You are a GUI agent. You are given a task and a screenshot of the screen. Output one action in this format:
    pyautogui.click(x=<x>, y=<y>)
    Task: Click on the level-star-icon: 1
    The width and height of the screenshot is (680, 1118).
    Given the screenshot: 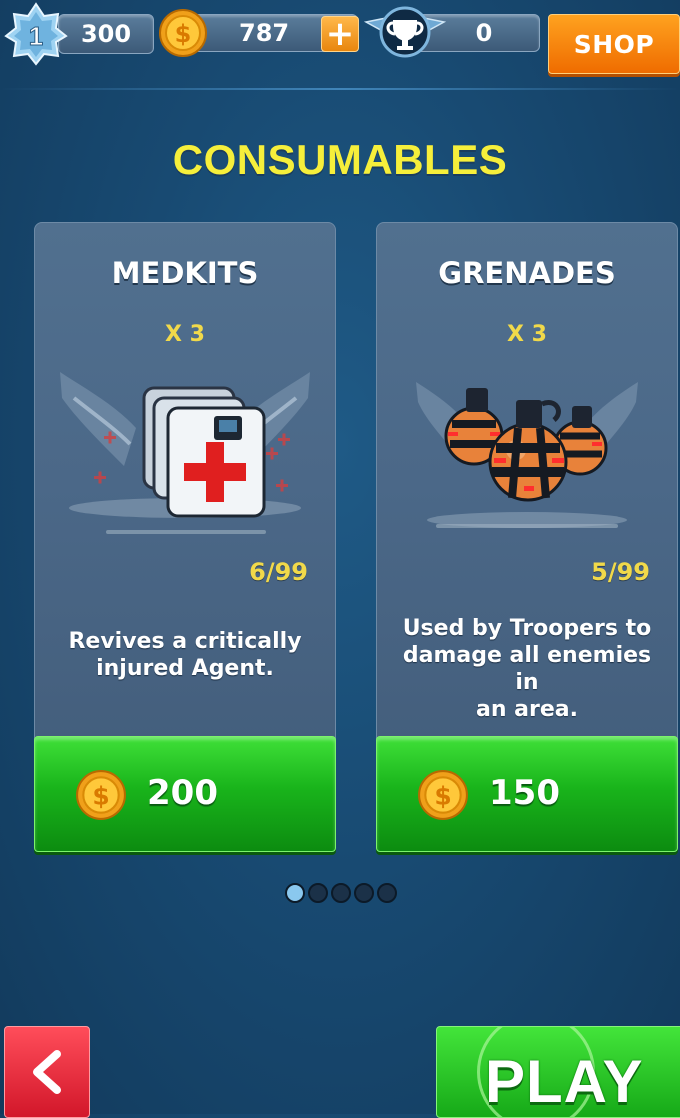 What is the action you would take?
    pyautogui.click(x=36, y=34)
    